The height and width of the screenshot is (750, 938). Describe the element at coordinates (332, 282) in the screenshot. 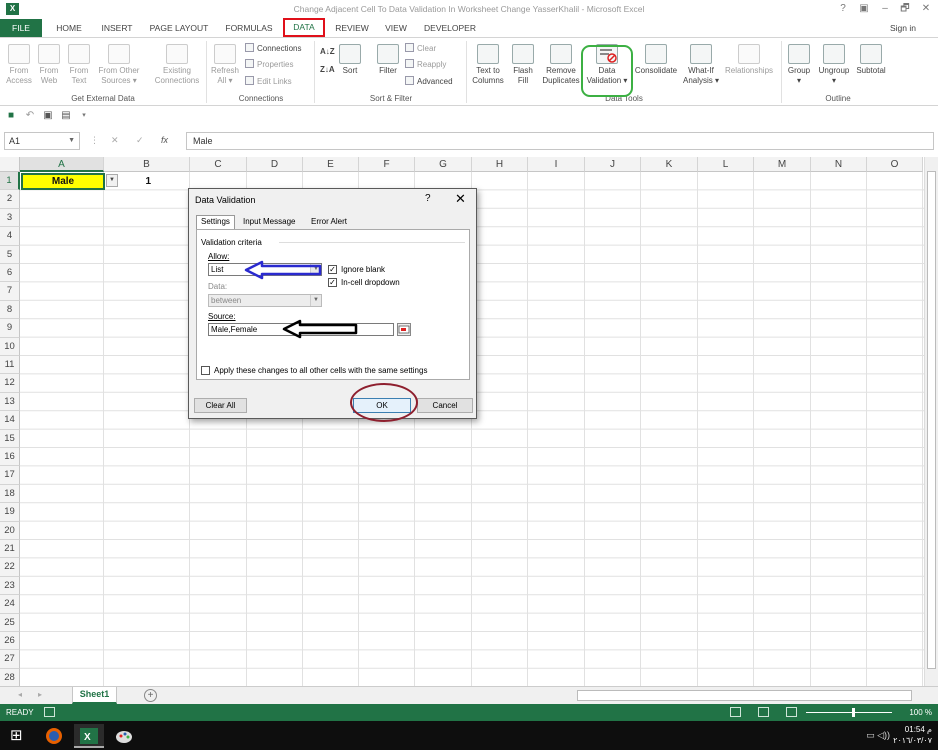

I see `in-cell-dropdown-checkbox: ✓` at that location.